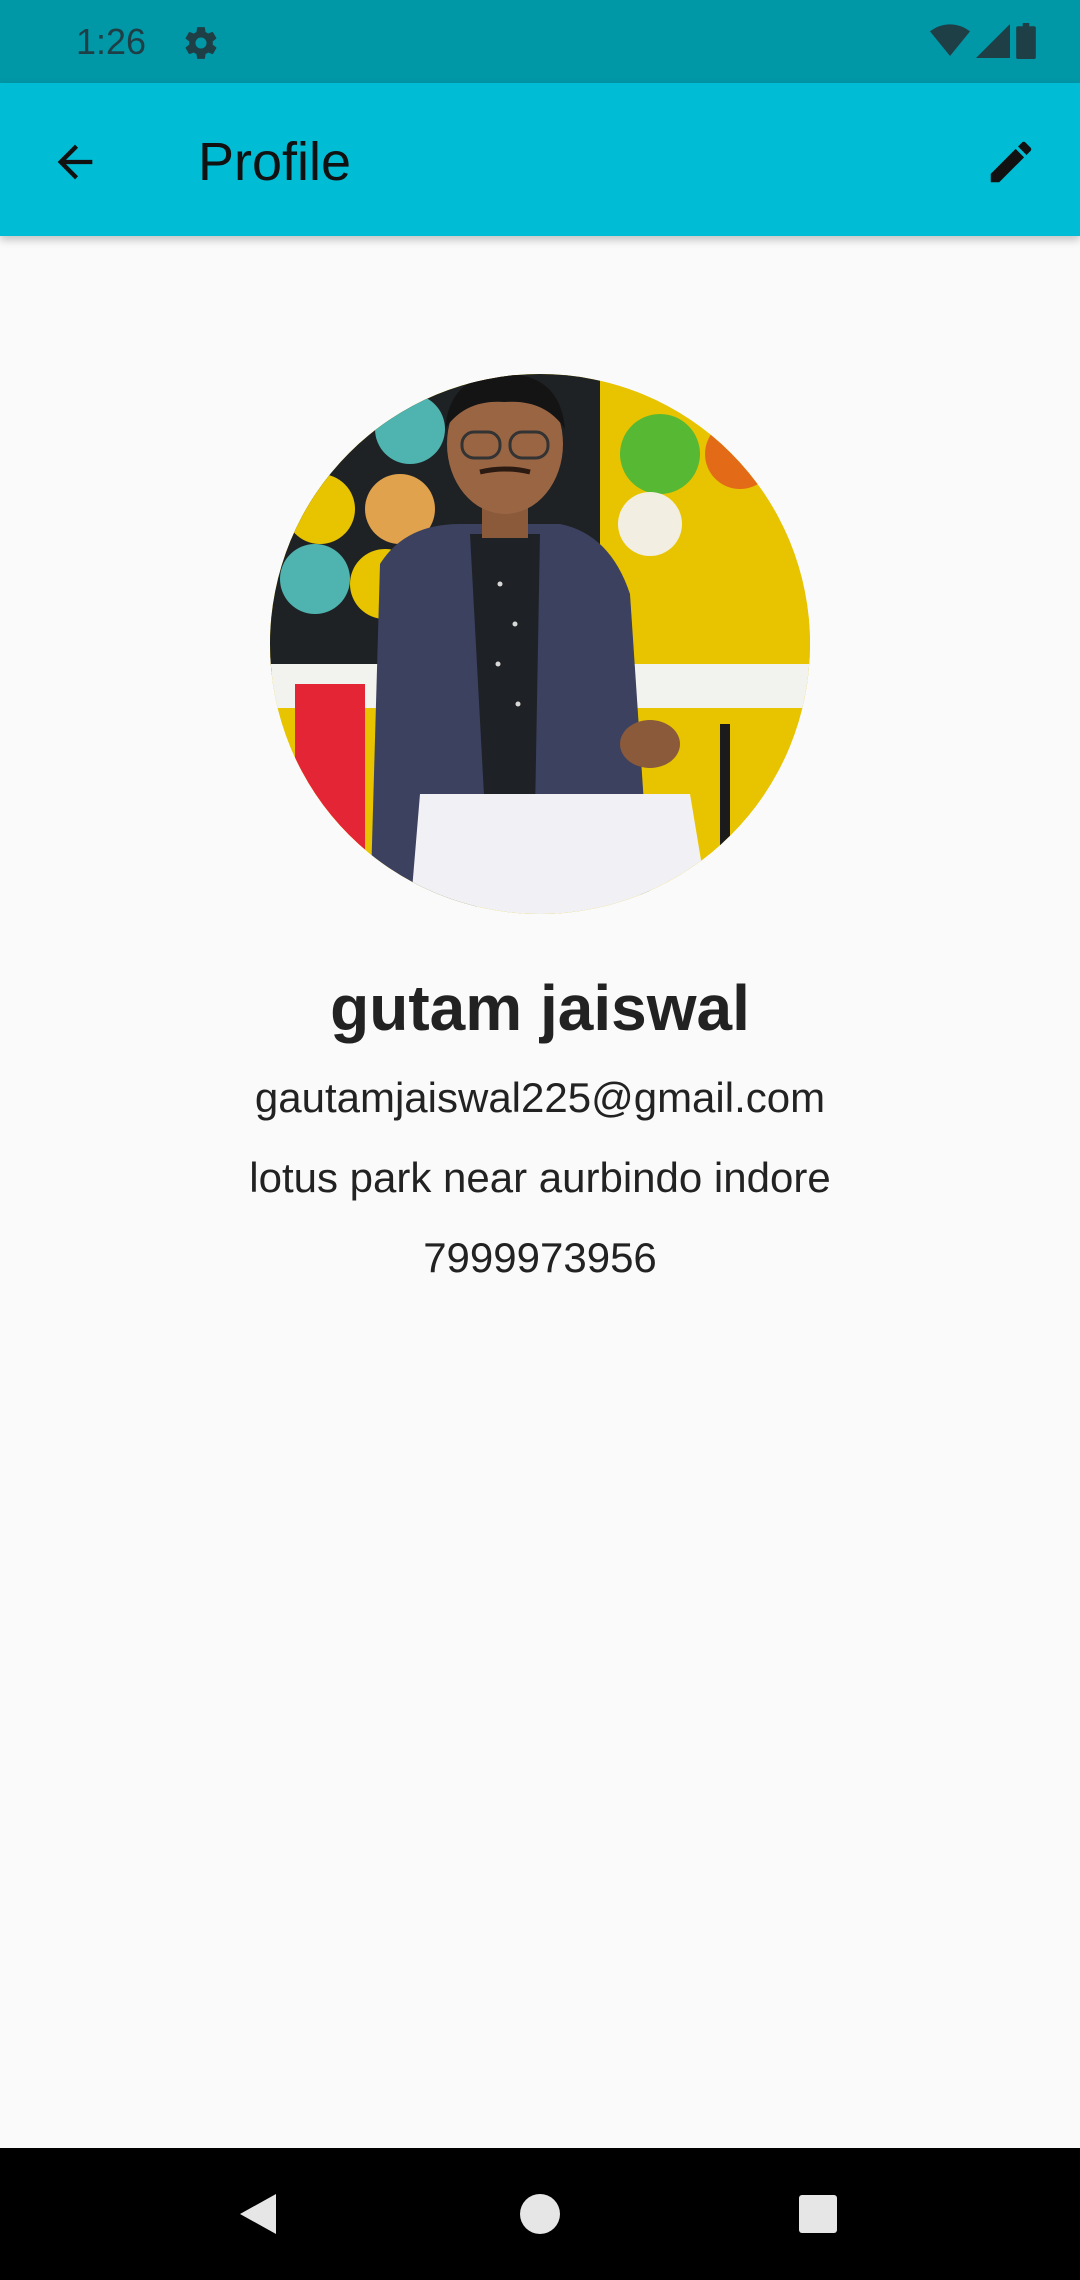  I want to click on battery-icon, so click(1026, 43).